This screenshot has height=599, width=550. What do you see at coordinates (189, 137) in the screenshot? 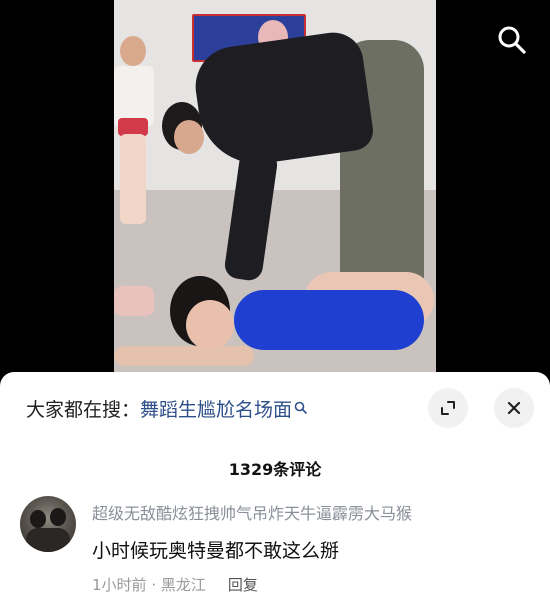
I see `man-face` at bounding box center [189, 137].